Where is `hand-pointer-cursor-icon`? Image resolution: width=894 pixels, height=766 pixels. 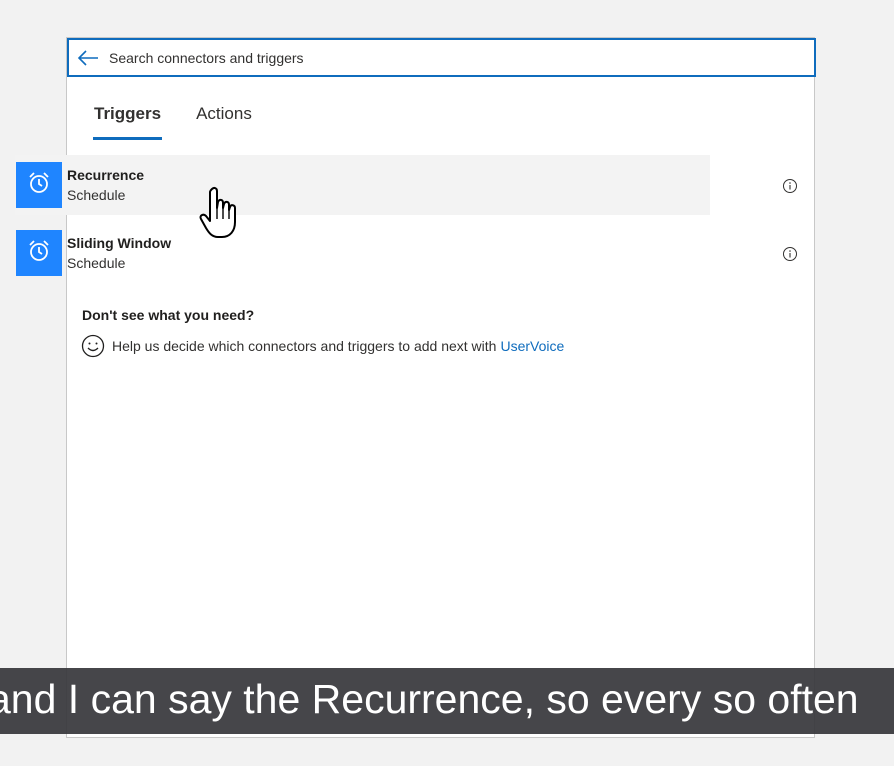 hand-pointer-cursor-icon is located at coordinates (221, 213).